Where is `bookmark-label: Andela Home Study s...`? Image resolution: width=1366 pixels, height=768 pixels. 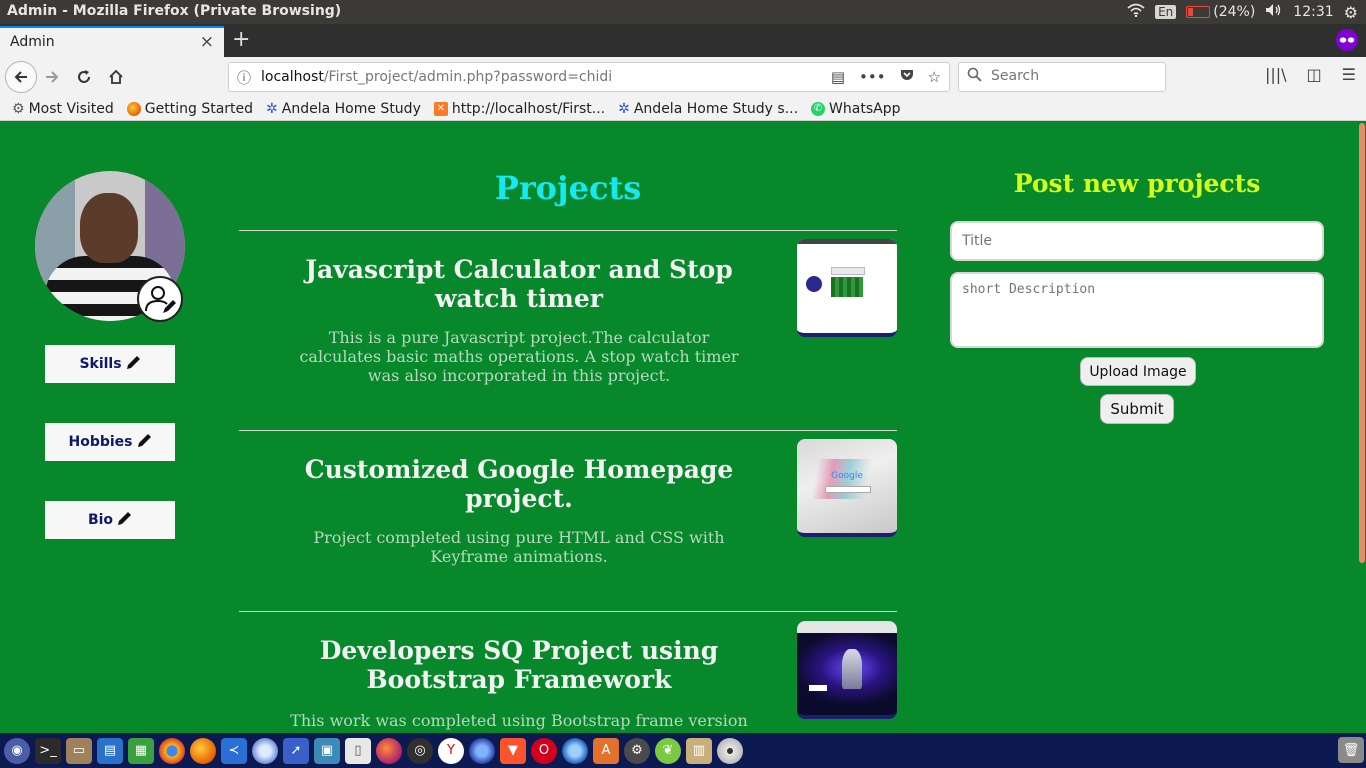
bookmark-label: Andela Home Study s... is located at coordinates (716, 108).